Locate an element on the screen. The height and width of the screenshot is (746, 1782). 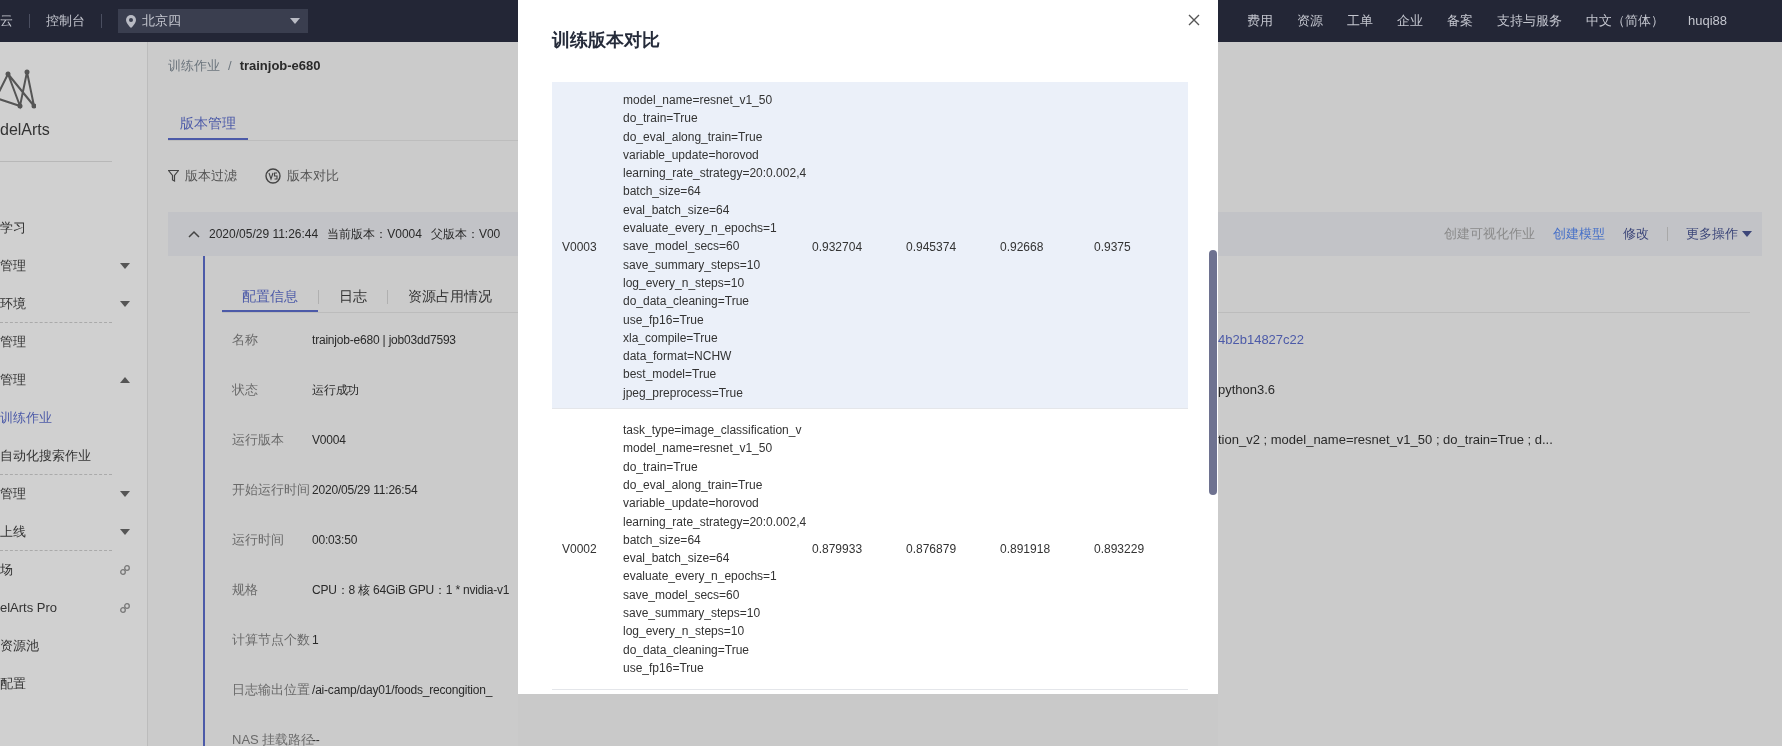
metric-value: 0.945374 is located at coordinates (932, 247).